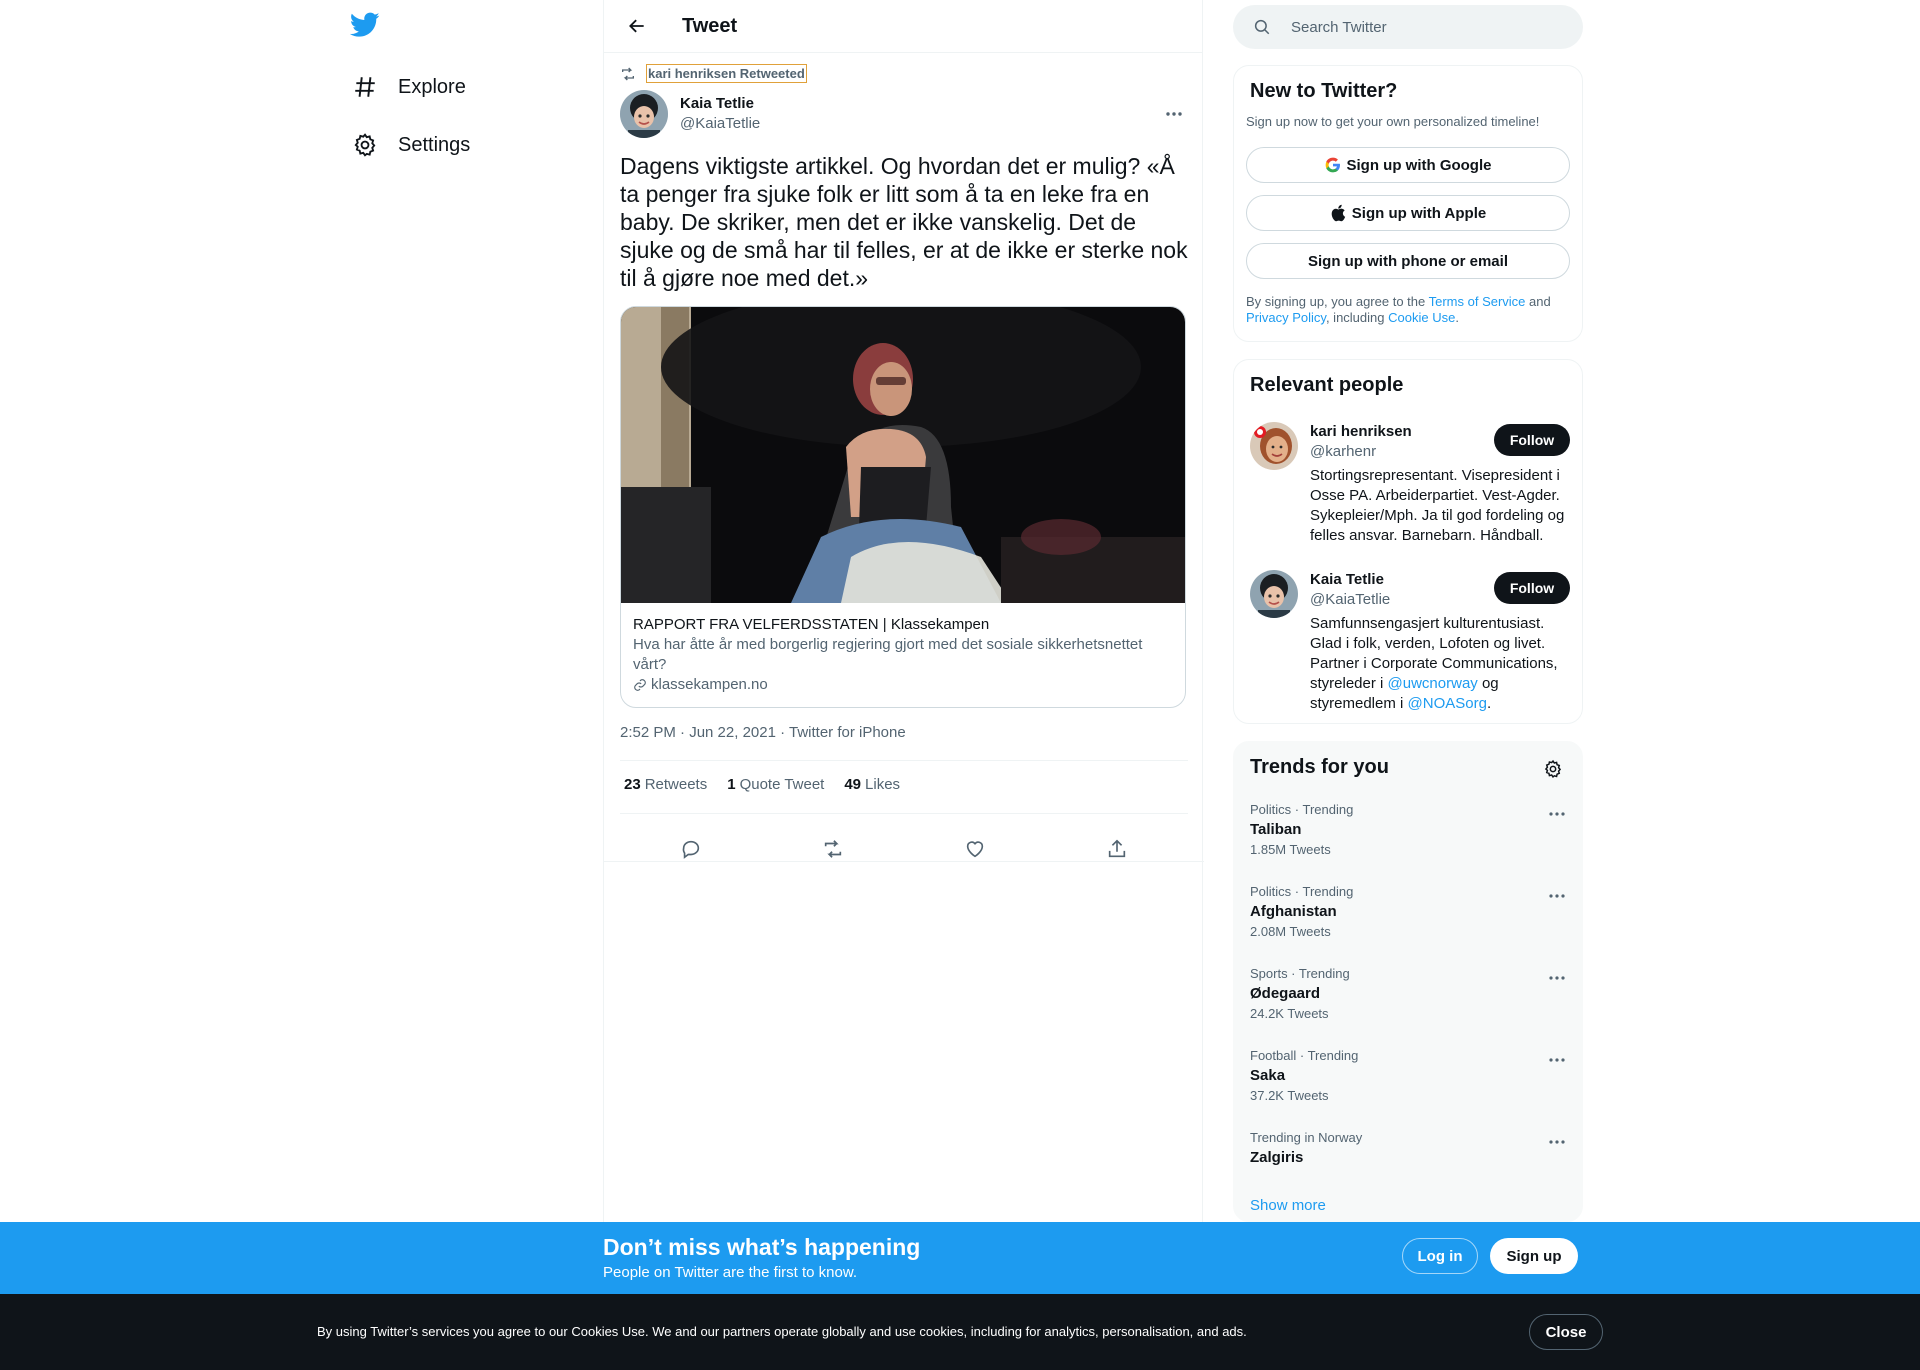 The height and width of the screenshot is (1370, 1920). Describe the element at coordinates (1347, 580) in the screenshot. I see `person-name: Kaia Tetlie` at that location.